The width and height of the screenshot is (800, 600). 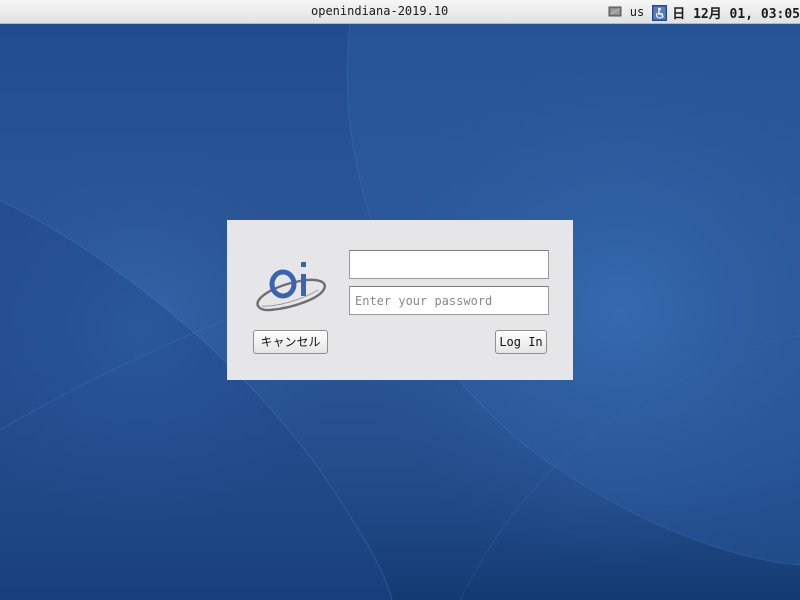 What do you see at coordinates (660, 13) in the screenshot?
I see `accessibility-icon` at bounding box center [660, 13].